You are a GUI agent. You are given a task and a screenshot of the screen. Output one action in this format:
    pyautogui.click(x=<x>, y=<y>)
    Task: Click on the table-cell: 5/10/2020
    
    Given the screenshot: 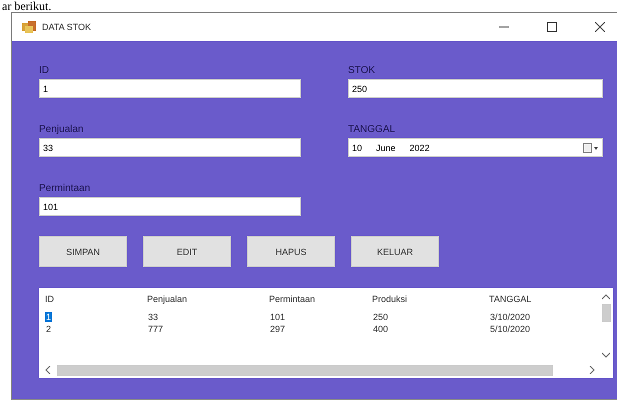 What is the action you would take?
    pyautogui.click(x=510, y=329)
    